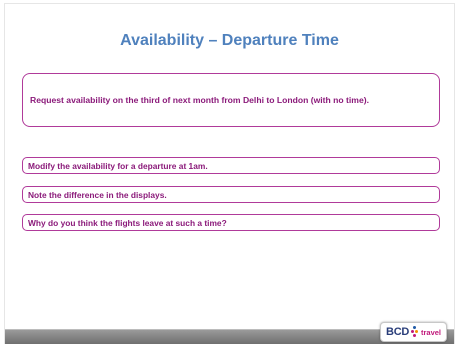  I want to click on step-text: Note the difference in the displays., so click(97, 194).